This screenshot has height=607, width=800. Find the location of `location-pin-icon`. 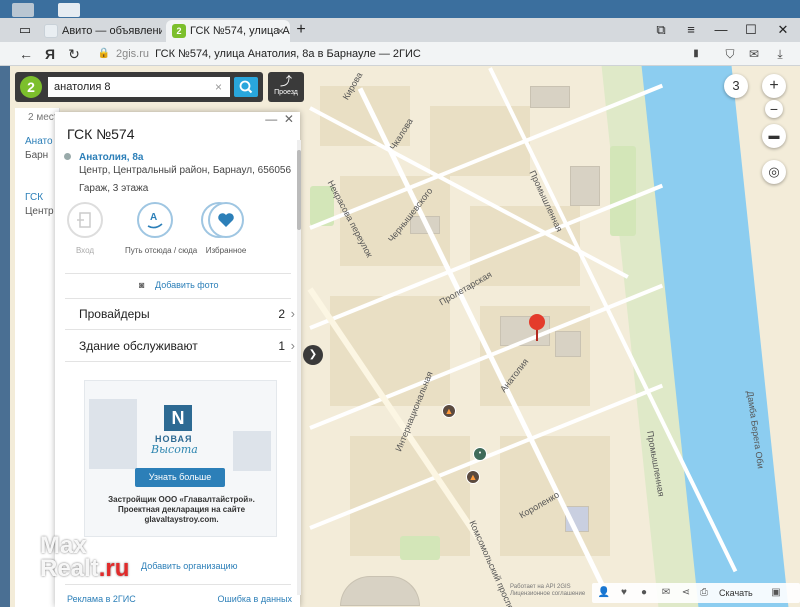

location-pin-icon is located at coordinates (537, 327).